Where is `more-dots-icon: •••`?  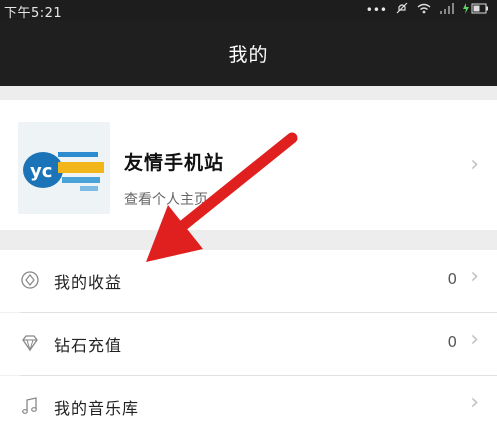
more-dots-icon: ••• is located at coordinates (376, 9).